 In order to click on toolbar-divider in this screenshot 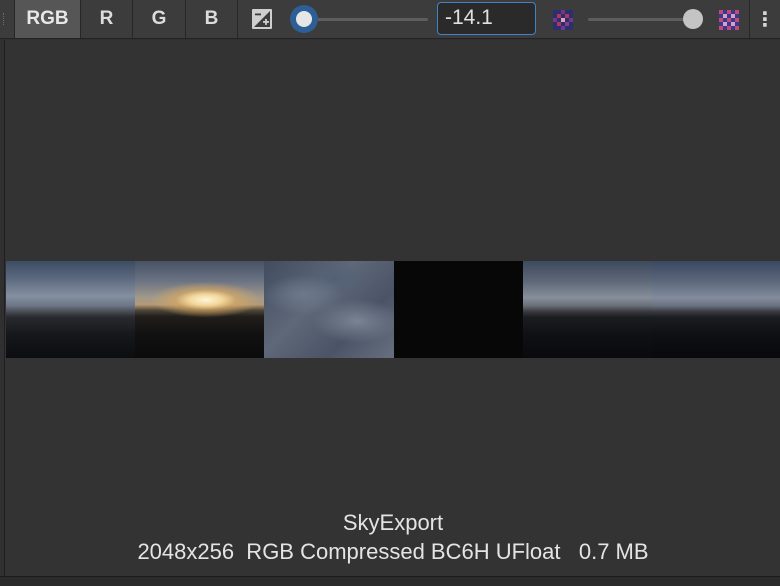, I will do `click(749, 19)`.